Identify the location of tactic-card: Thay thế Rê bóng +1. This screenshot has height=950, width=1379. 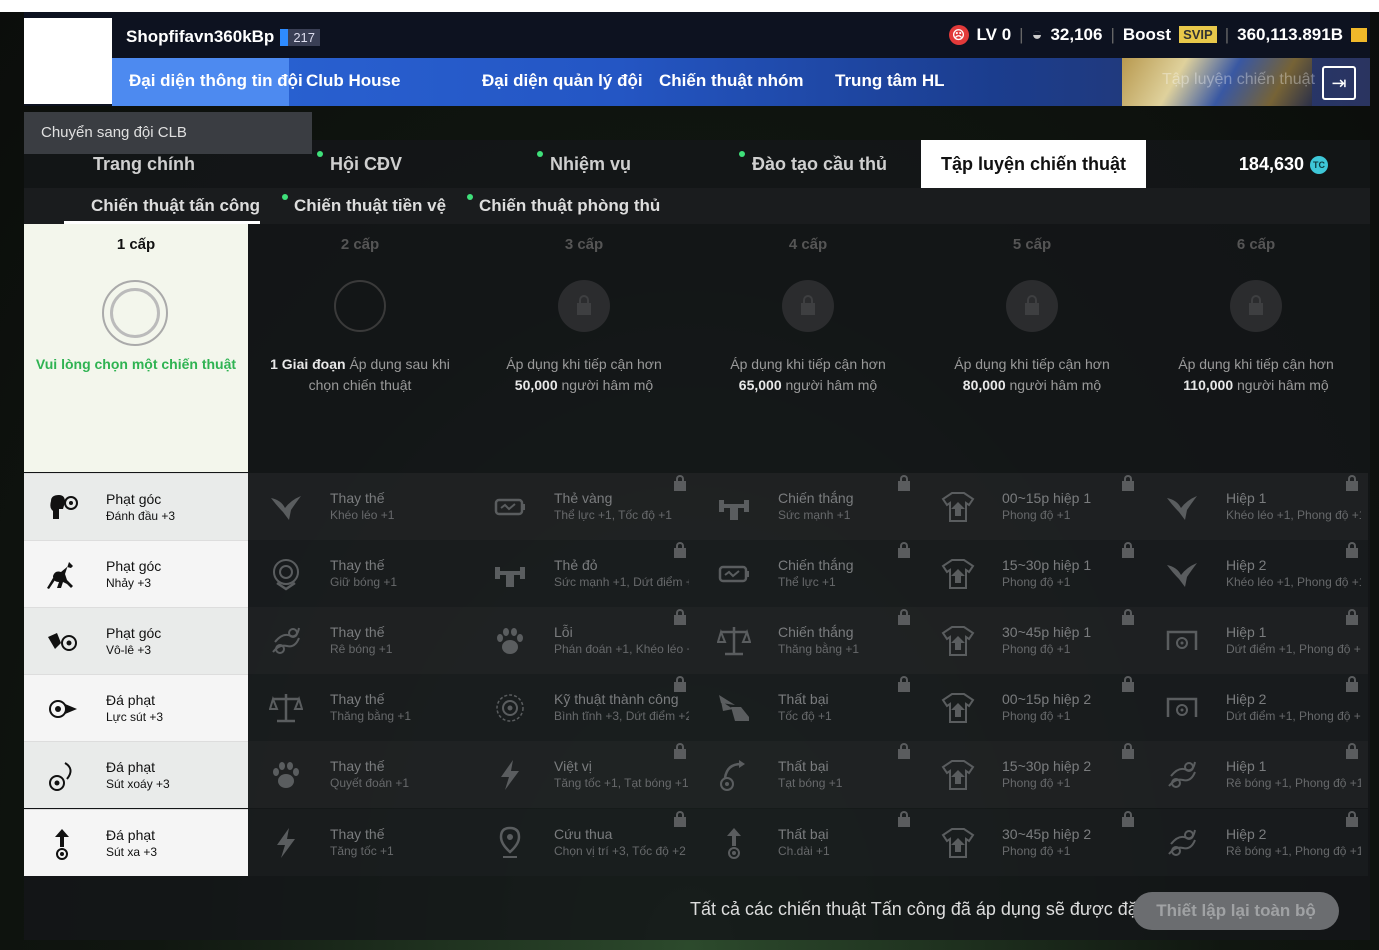
(360, 640).